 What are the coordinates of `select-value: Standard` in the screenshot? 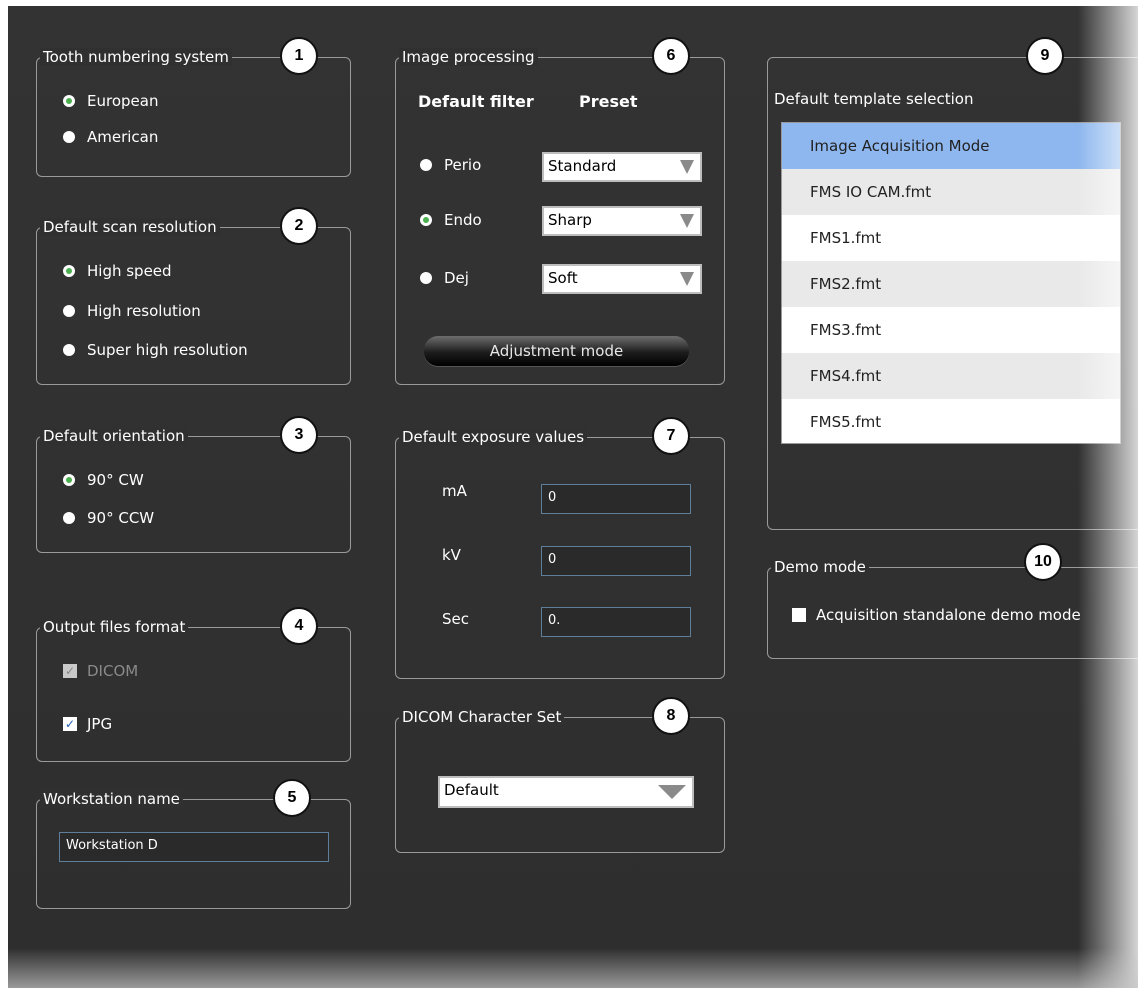 It's located at (582, 166).